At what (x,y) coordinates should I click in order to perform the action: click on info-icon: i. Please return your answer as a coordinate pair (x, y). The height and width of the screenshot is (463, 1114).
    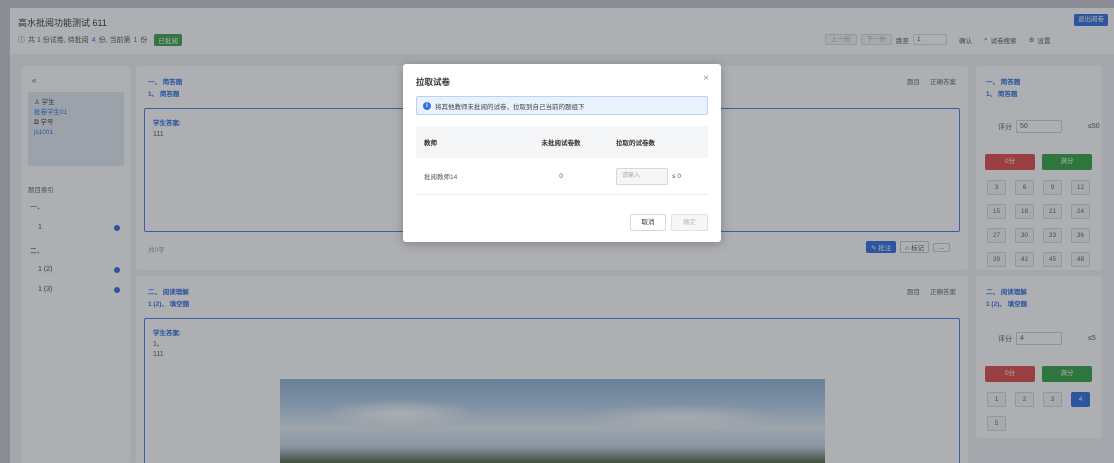
    Looking at the image, I should click on (427, 105).